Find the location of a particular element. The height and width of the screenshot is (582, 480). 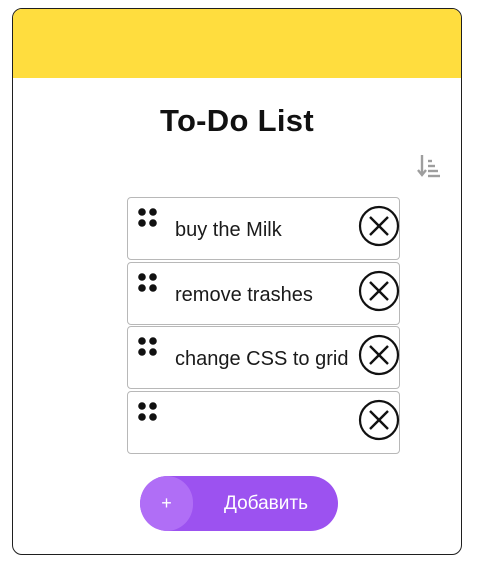

add-button: + Добавить is located at coordinates (239, 503).